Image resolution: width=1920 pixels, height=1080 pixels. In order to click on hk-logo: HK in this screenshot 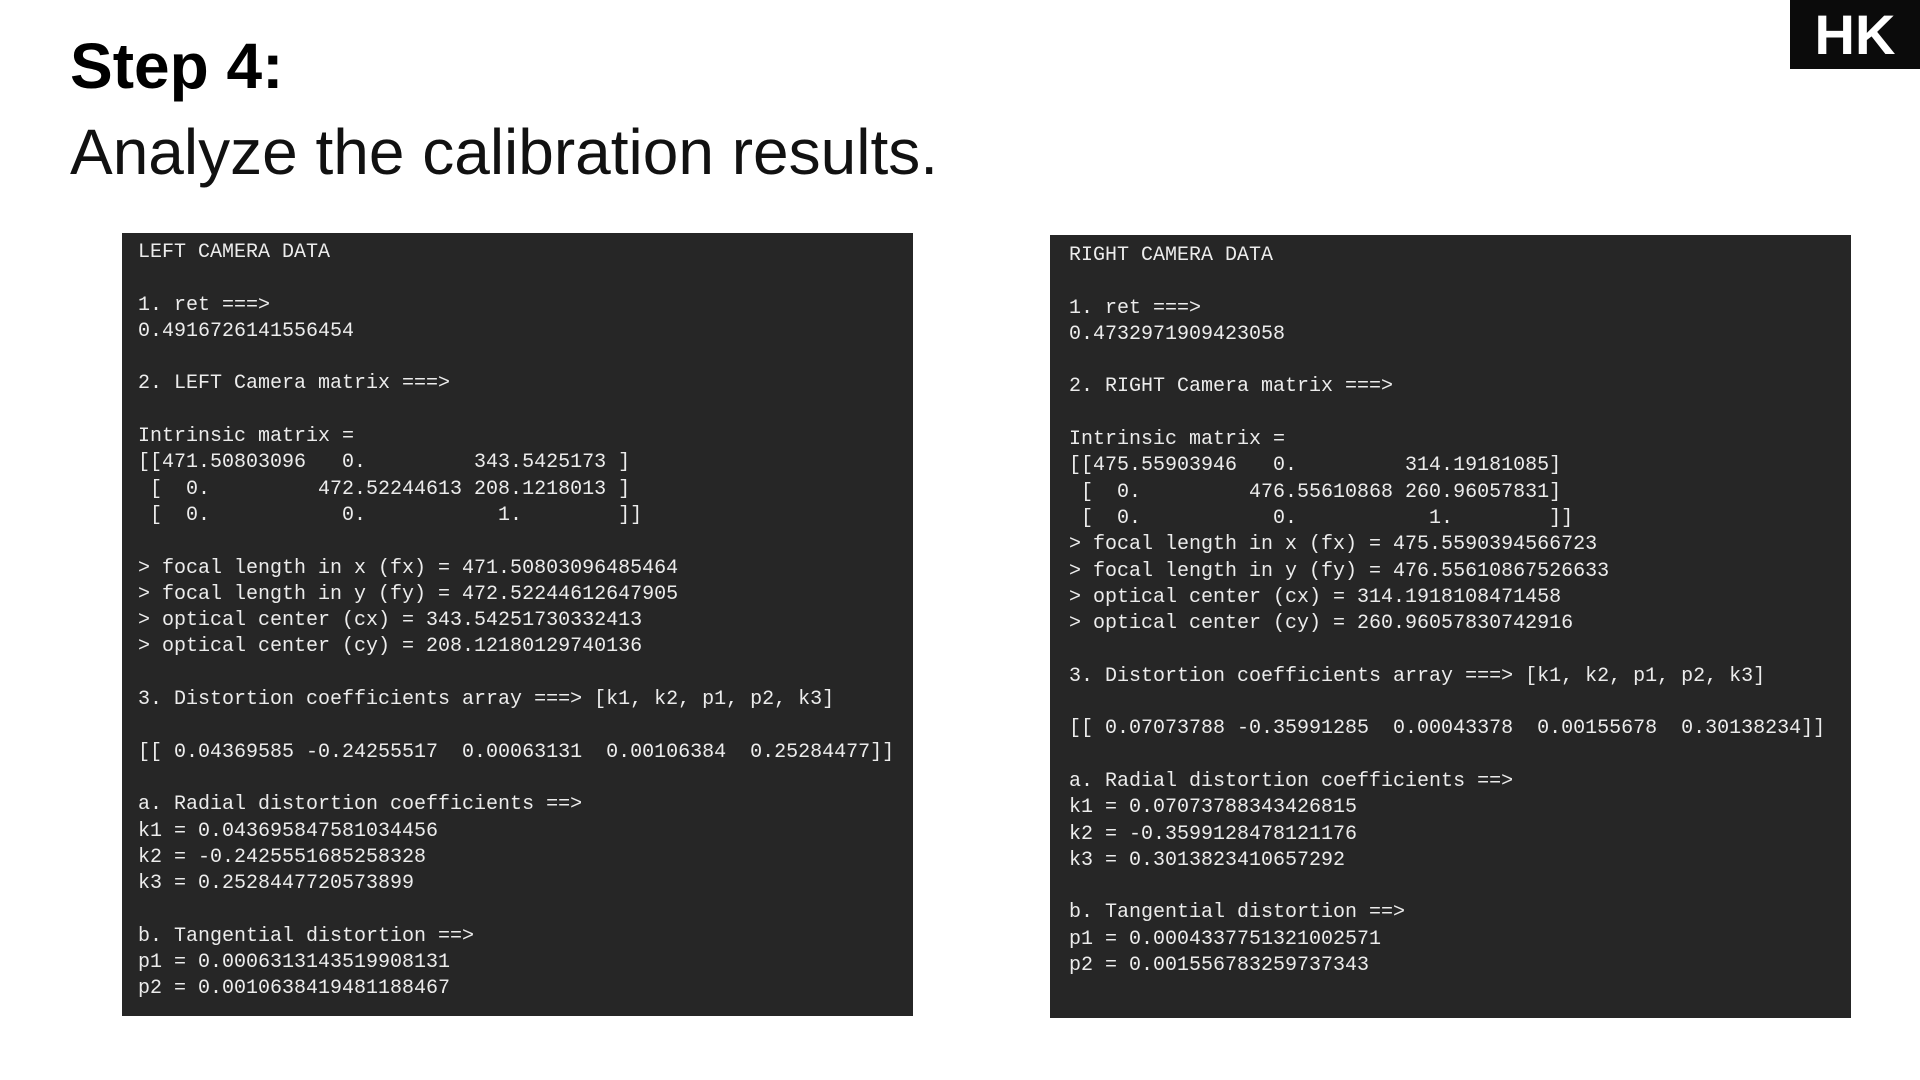, I will do `click(1855, 34)`.